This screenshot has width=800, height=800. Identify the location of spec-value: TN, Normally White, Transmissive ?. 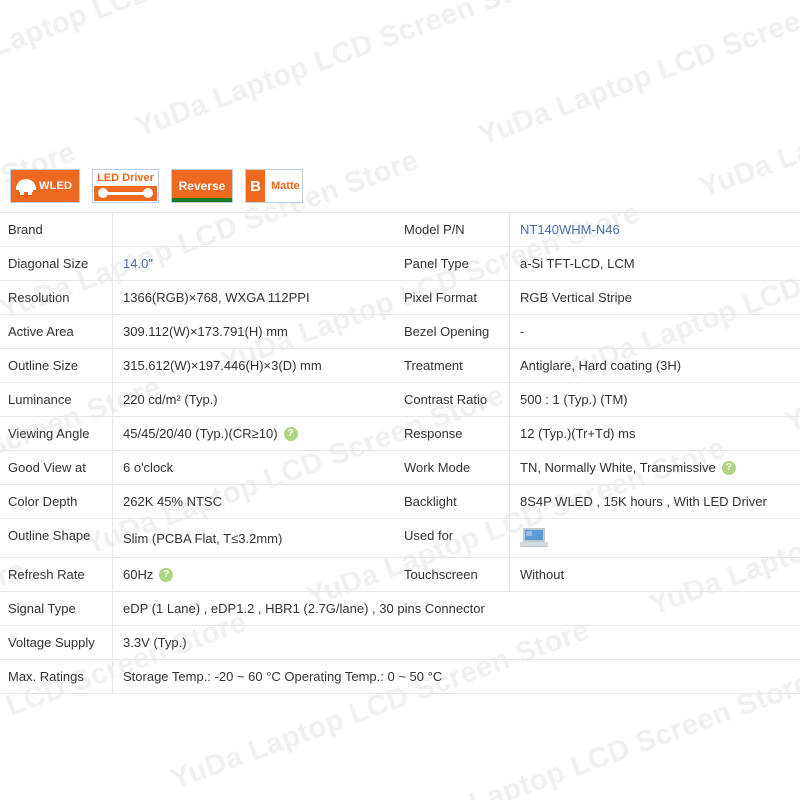
(655, 467).